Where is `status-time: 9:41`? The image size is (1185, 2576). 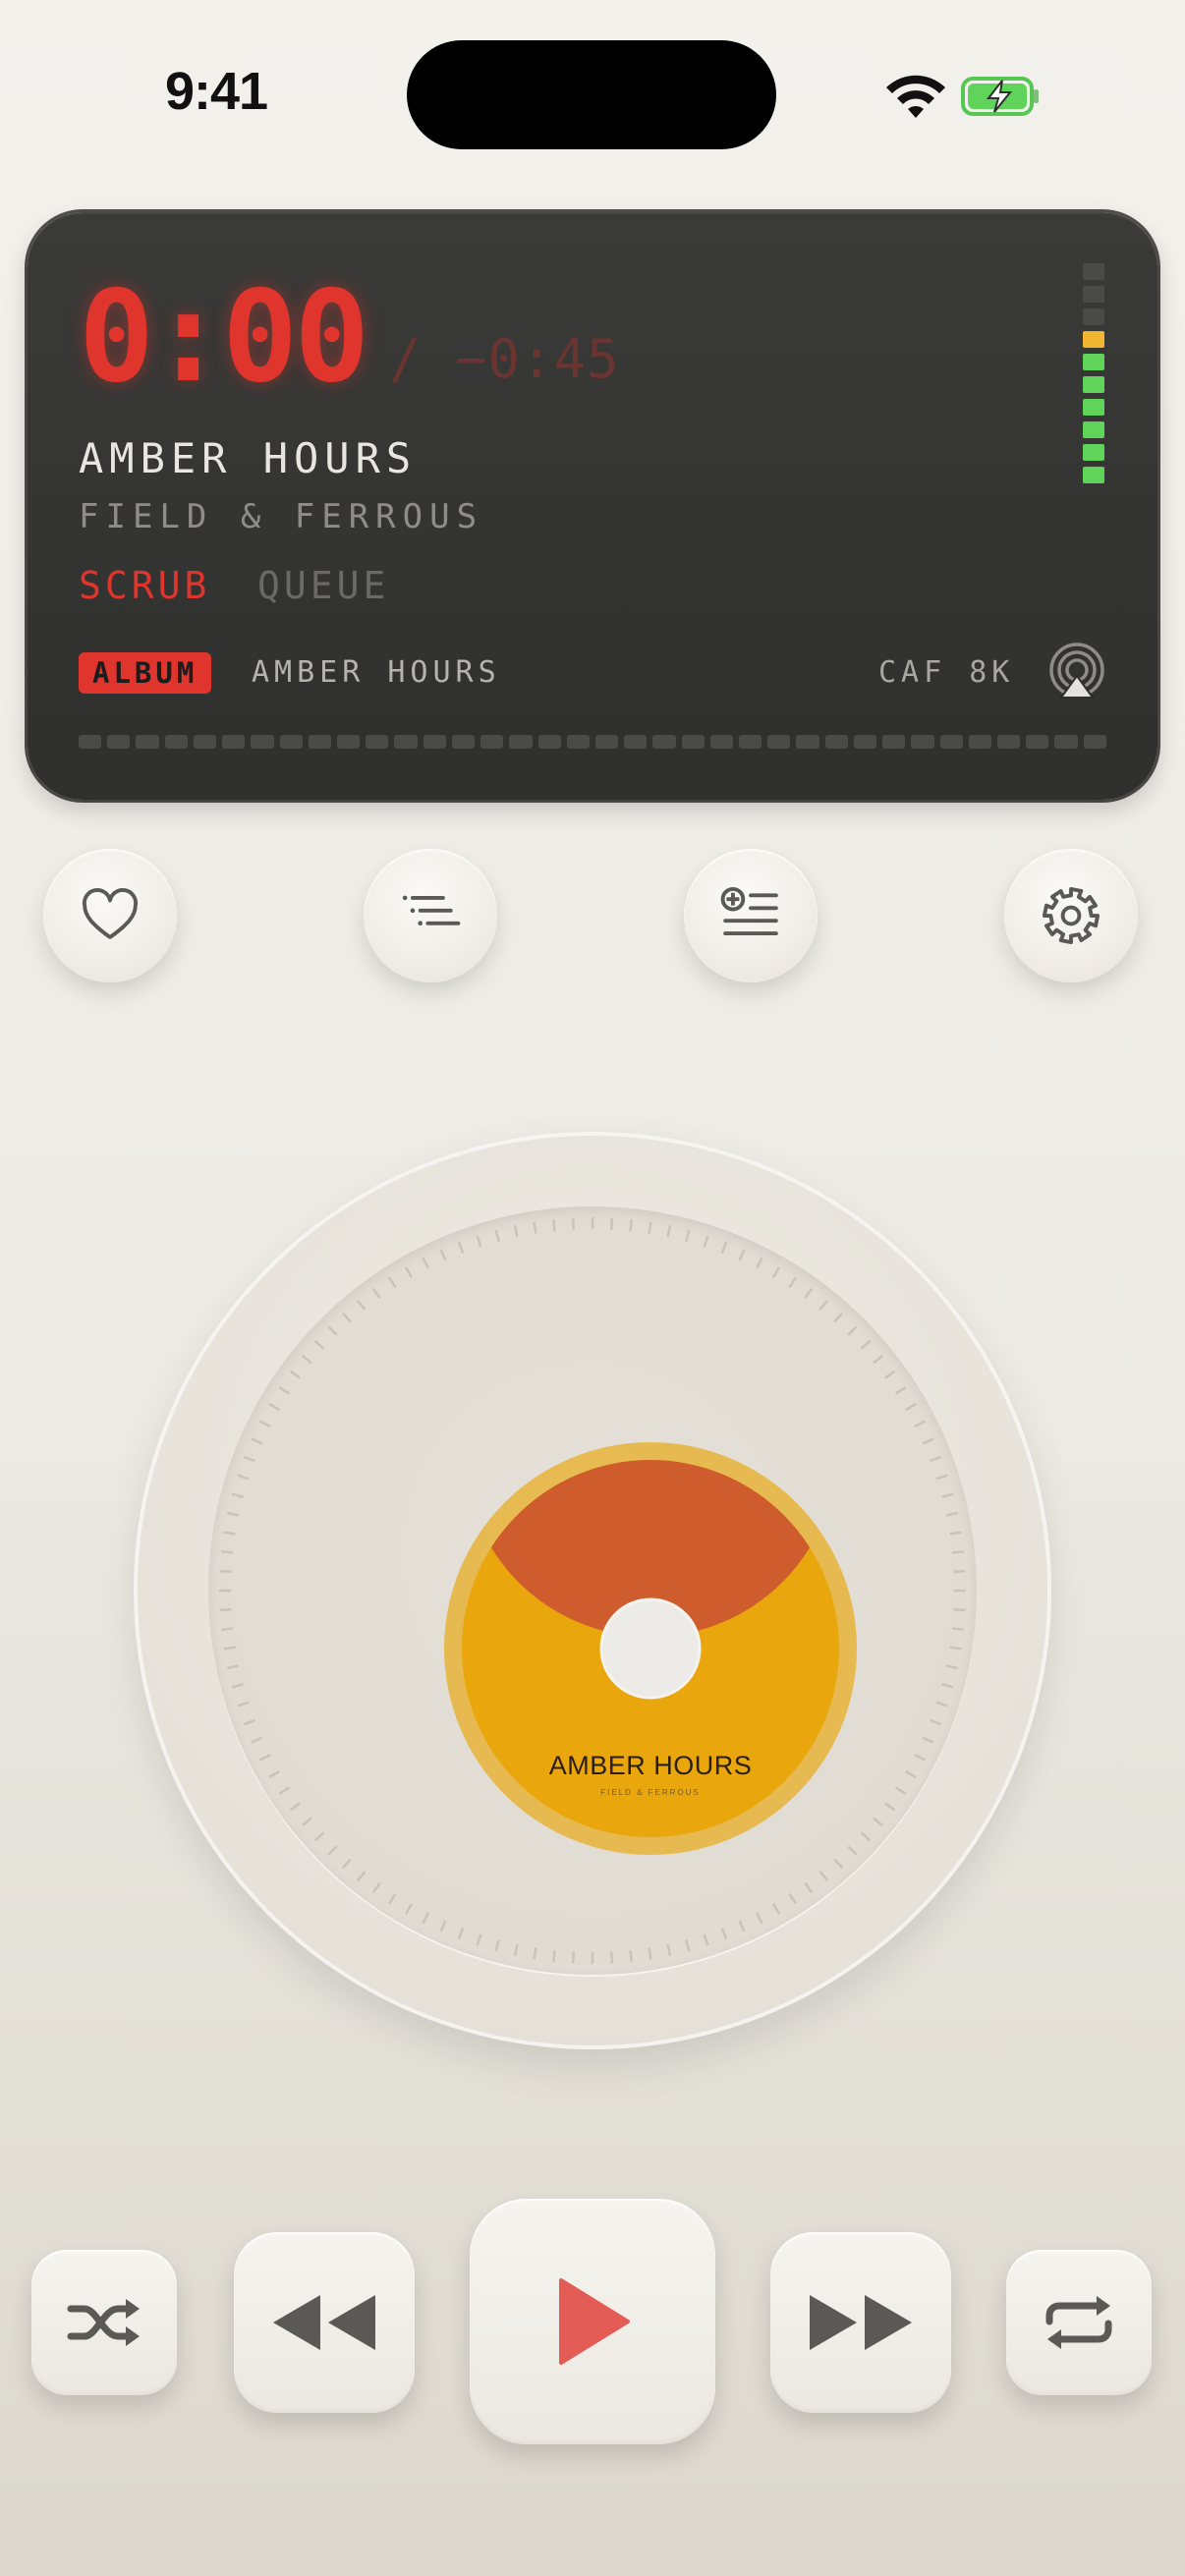 status-time: 9:41 is located at coordinates (216, 91).